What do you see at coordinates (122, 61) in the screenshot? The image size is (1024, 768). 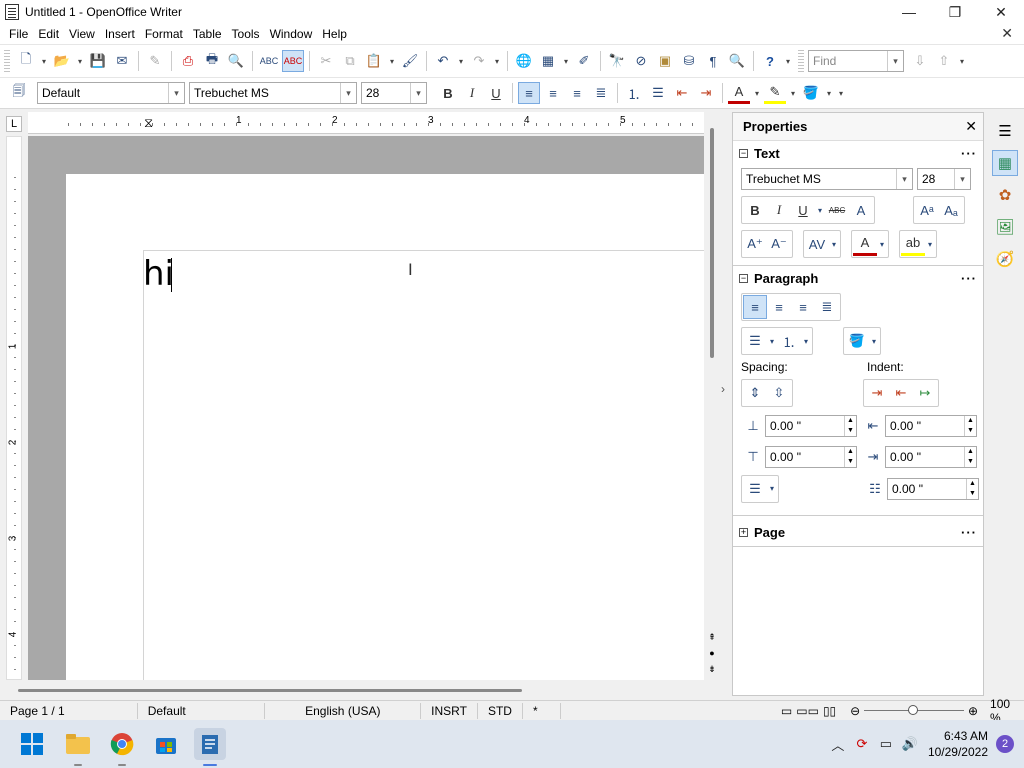 I see `email-icon: ✉` at bounding box center [122, 61].